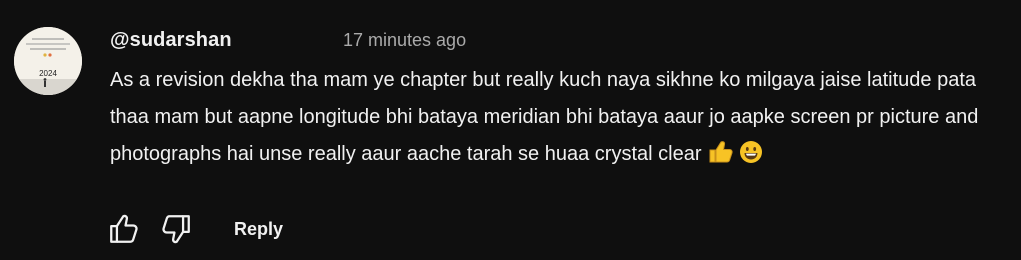  What do you see at coordinates (48, 73) in the screenshot?
I see `avatar-caption: 2024` at bounding box center [48, 73].